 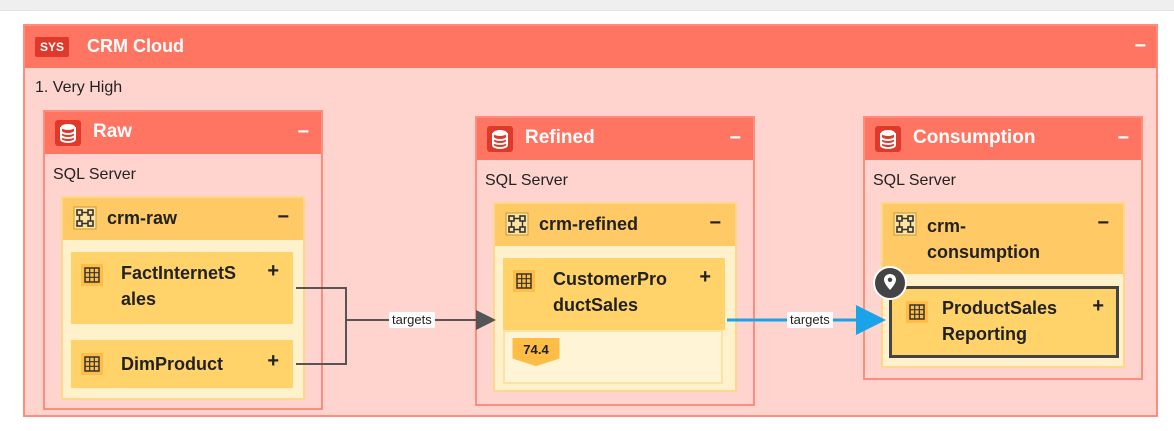 What do you see at coordinates (591, 326) in the screenshot?
I see `edge-layer` at bounding box center [591, 326].